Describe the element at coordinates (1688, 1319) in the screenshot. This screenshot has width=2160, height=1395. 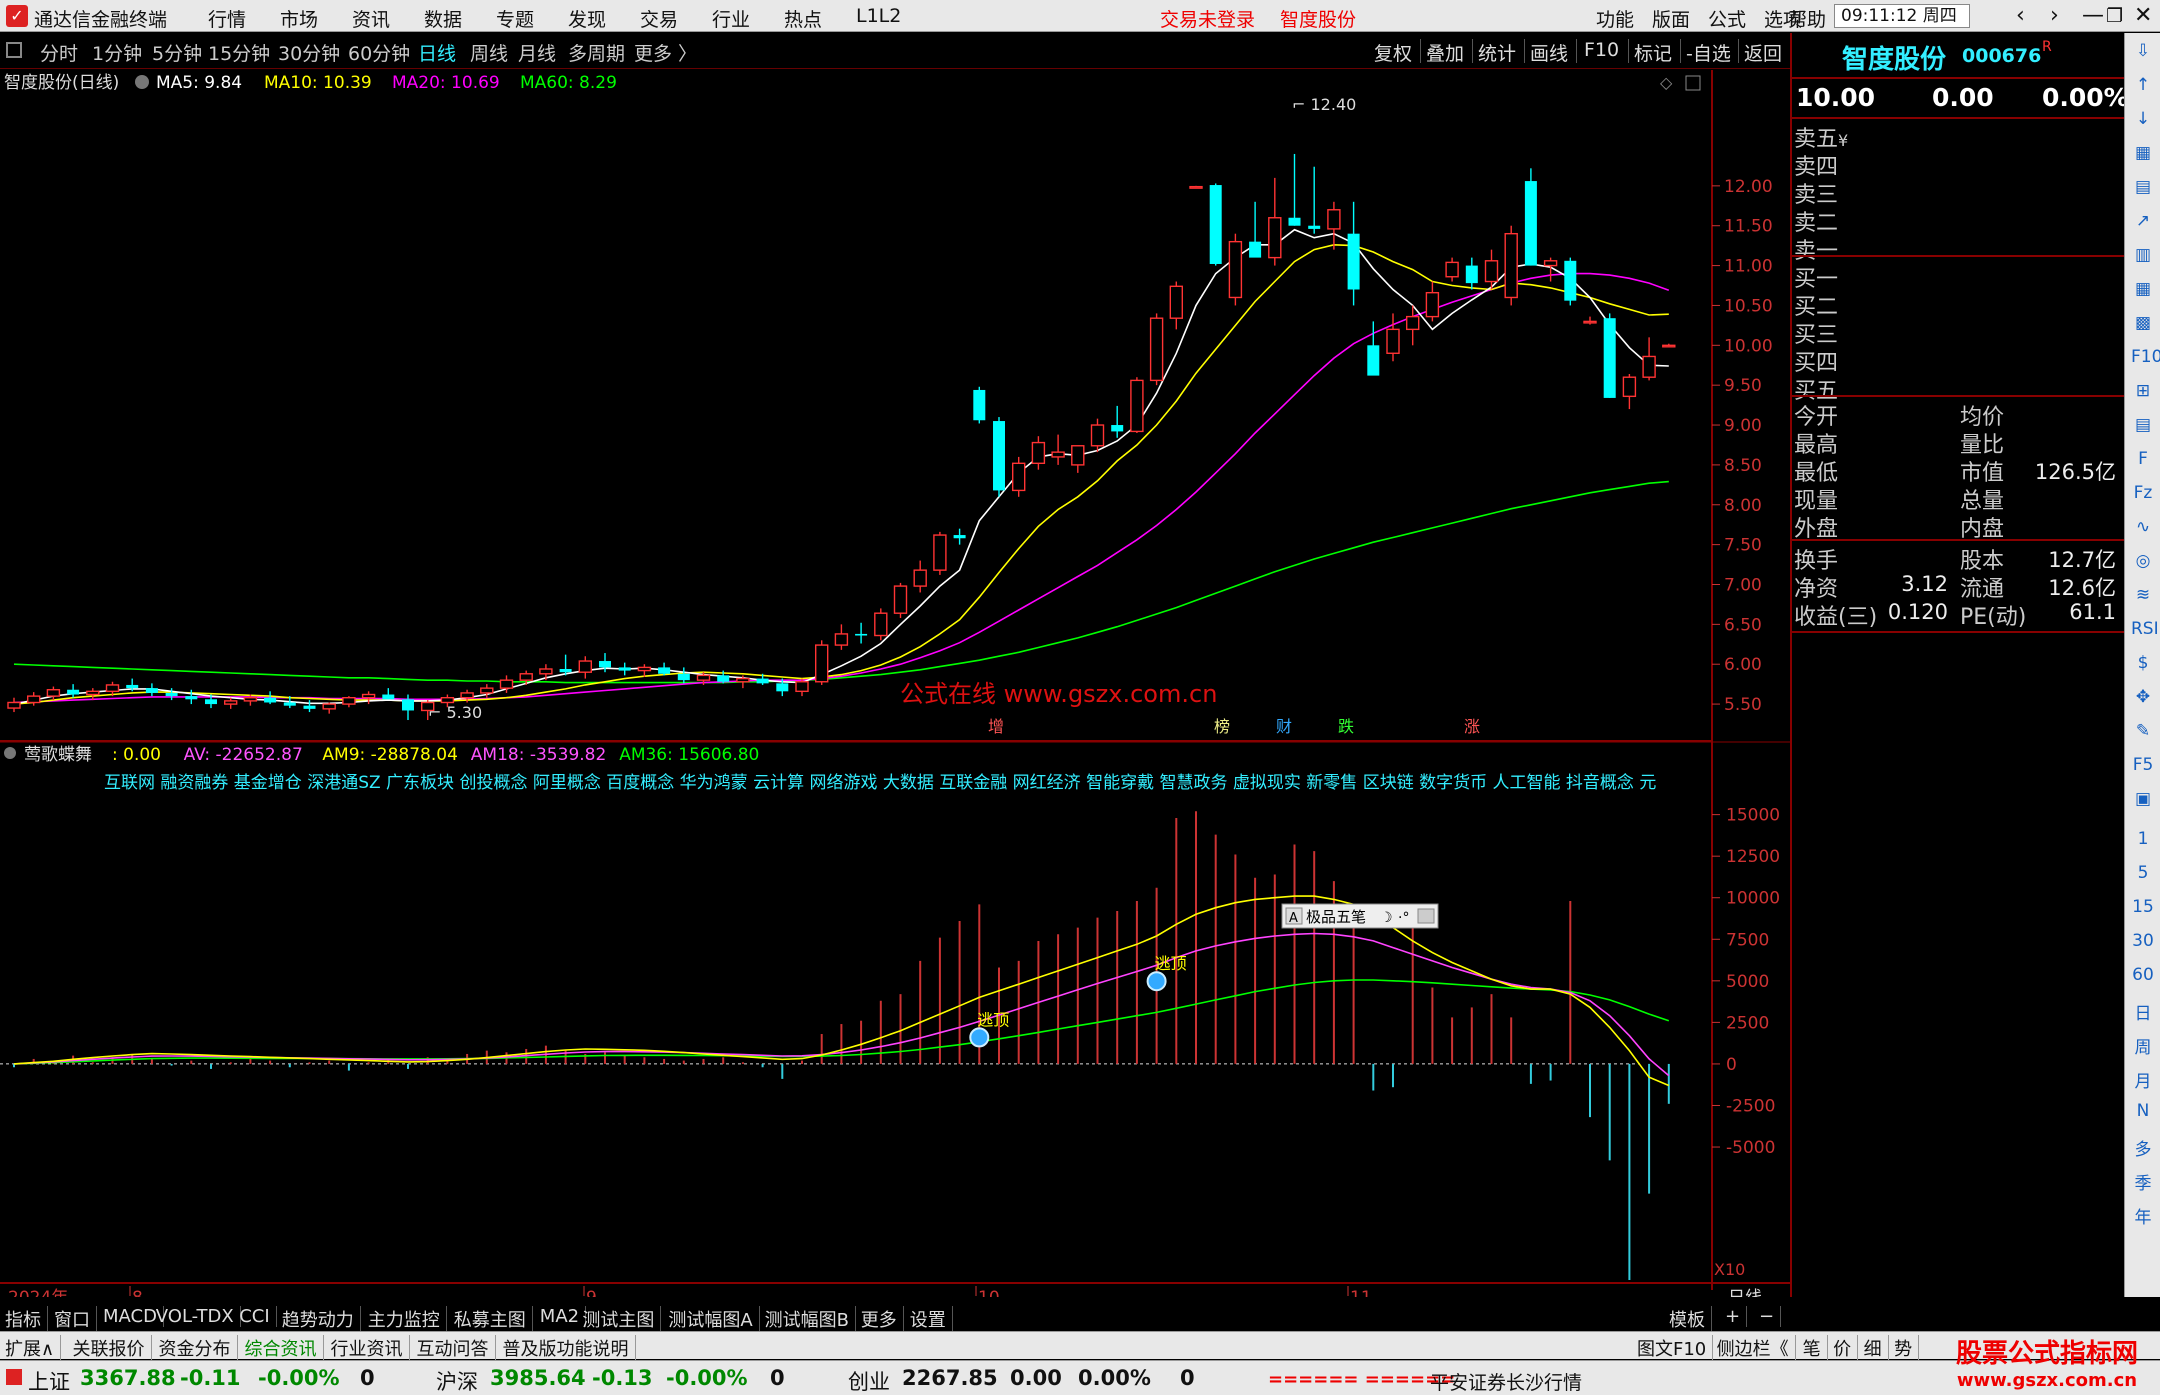
I see `indicator-tab-right-0: 模板` at that location.